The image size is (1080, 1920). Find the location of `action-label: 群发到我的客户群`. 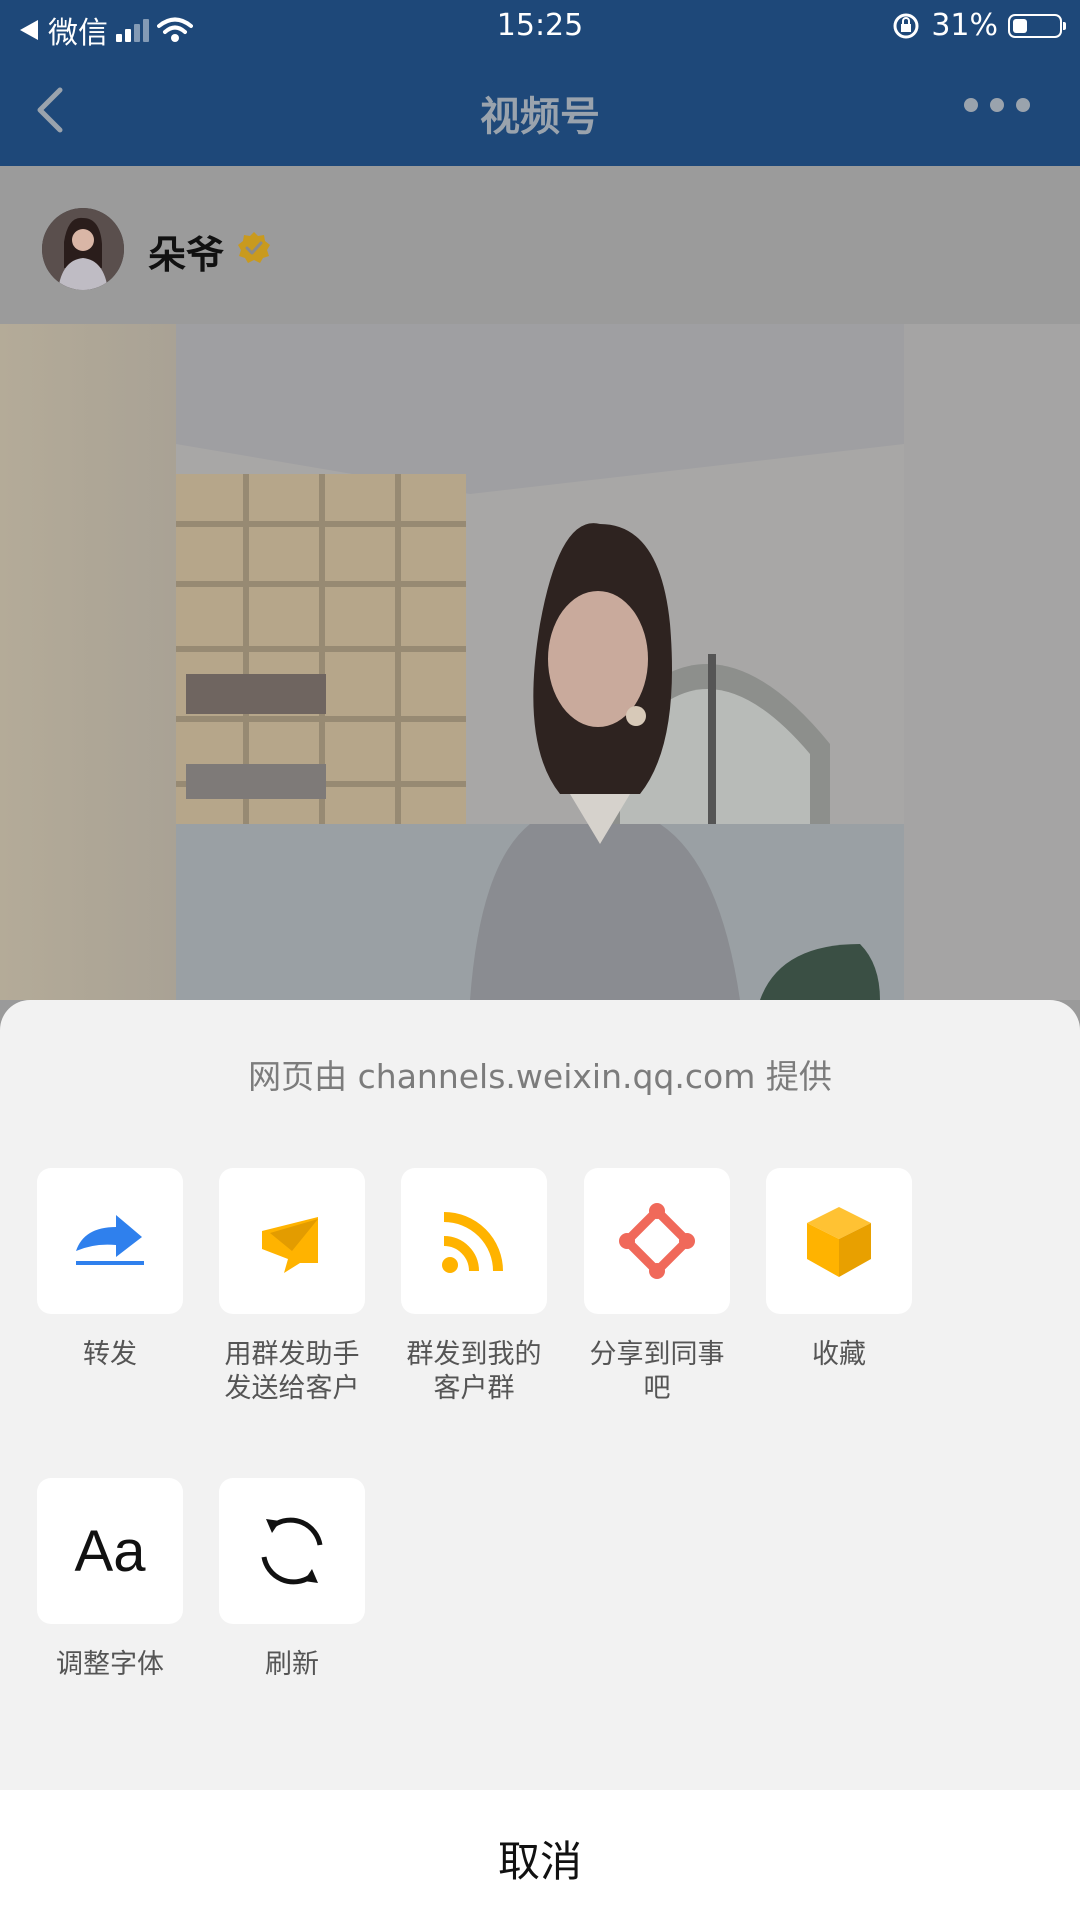

action-label: 群发到我的客户群 is located at coordinates (474, 1371).